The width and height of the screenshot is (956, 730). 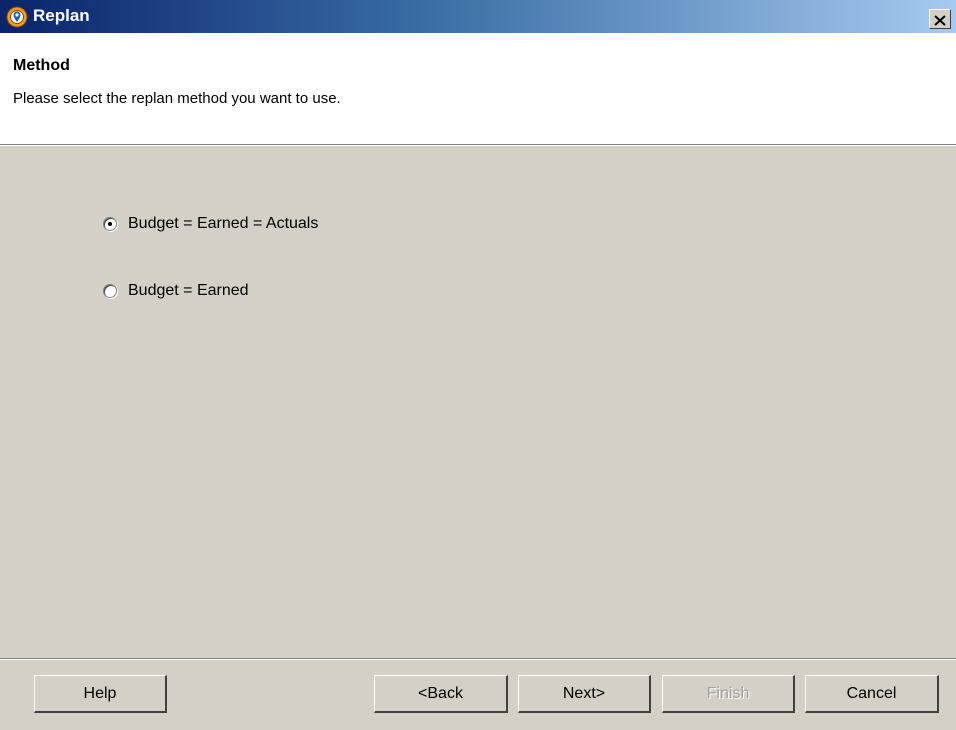 I want to click on help-button: Help, so click(x=100, y=694).